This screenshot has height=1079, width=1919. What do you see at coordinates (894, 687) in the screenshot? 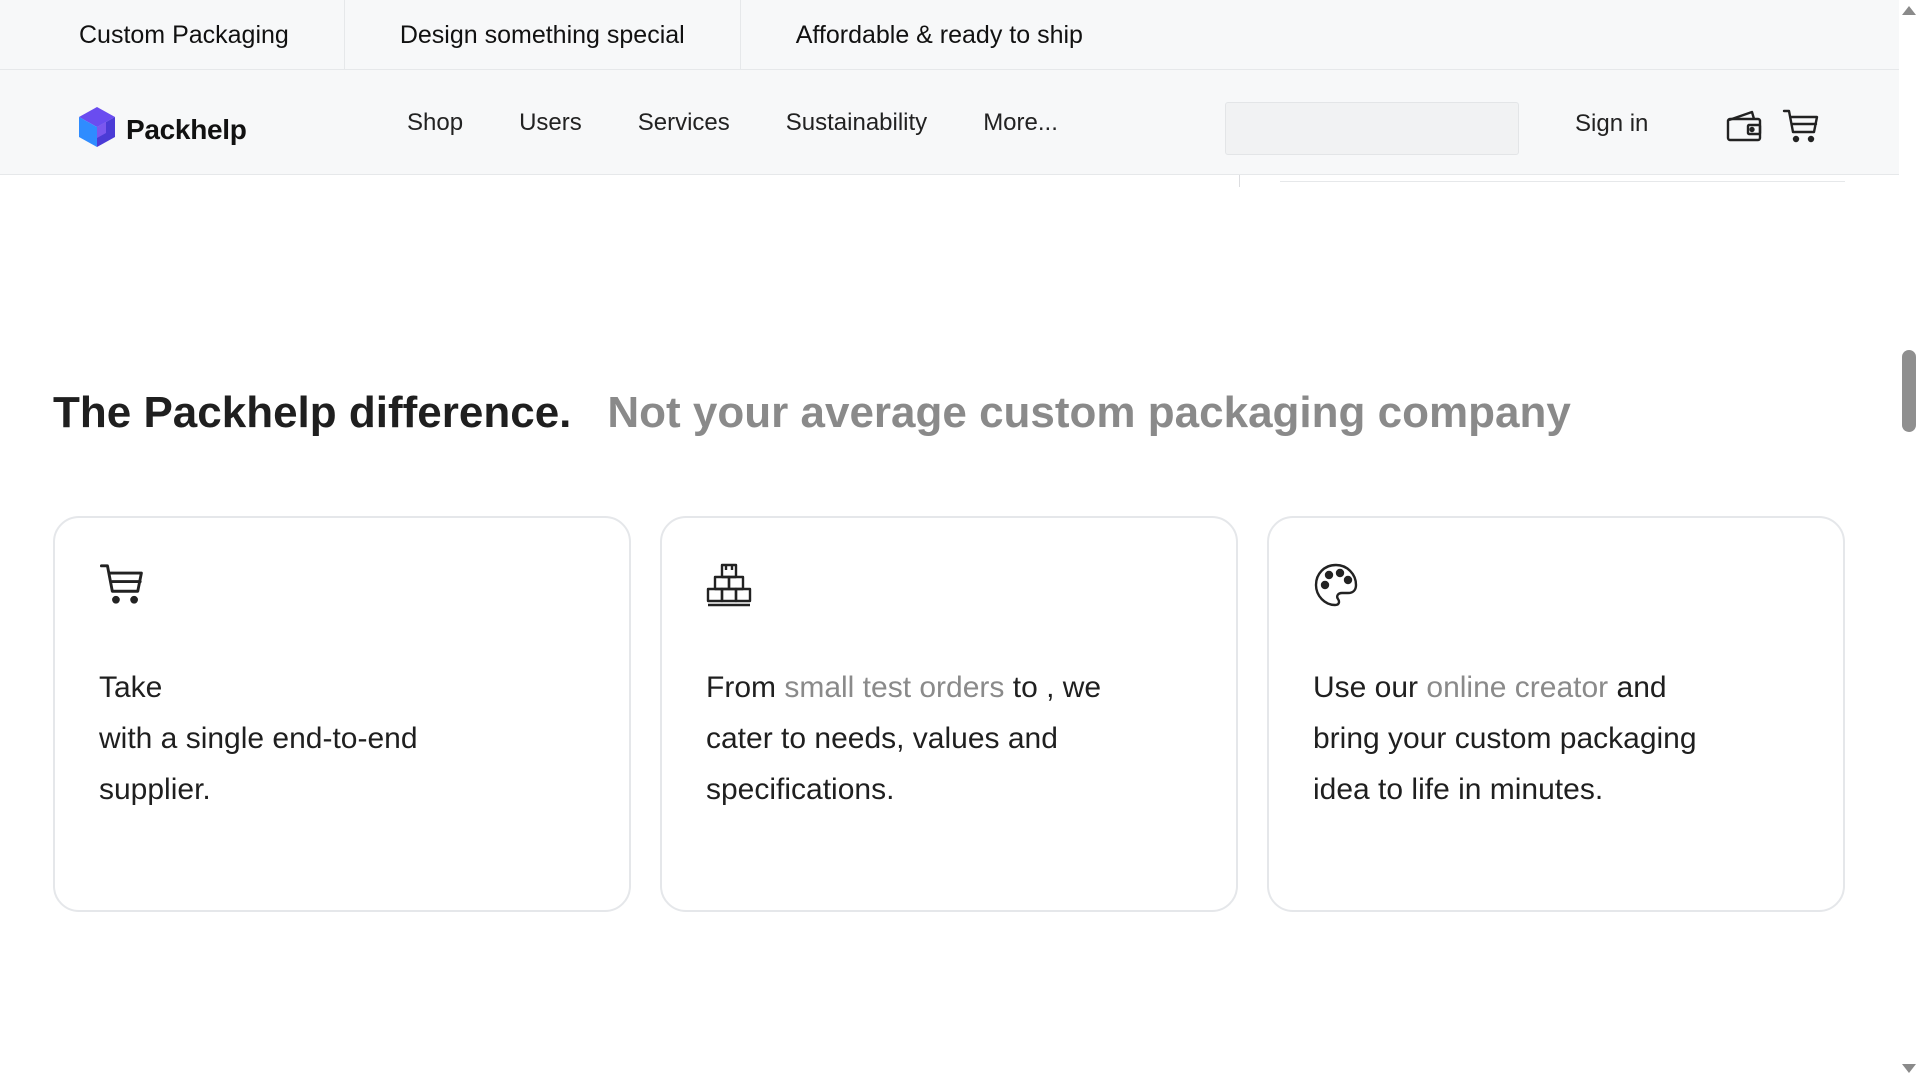
I see `card-text-highlight: small test orders` at bounding box center [894, 687].